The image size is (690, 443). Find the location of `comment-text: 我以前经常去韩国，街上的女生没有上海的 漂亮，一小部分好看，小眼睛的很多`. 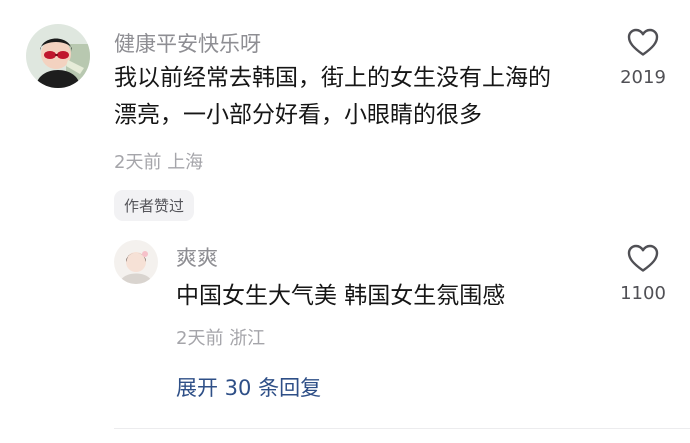

comment-text: 我以前经常去韩国，街上的女生没有上海的 漂亮，一小部分好看，小眼睛的很多 is located at coordinates (354, 97).